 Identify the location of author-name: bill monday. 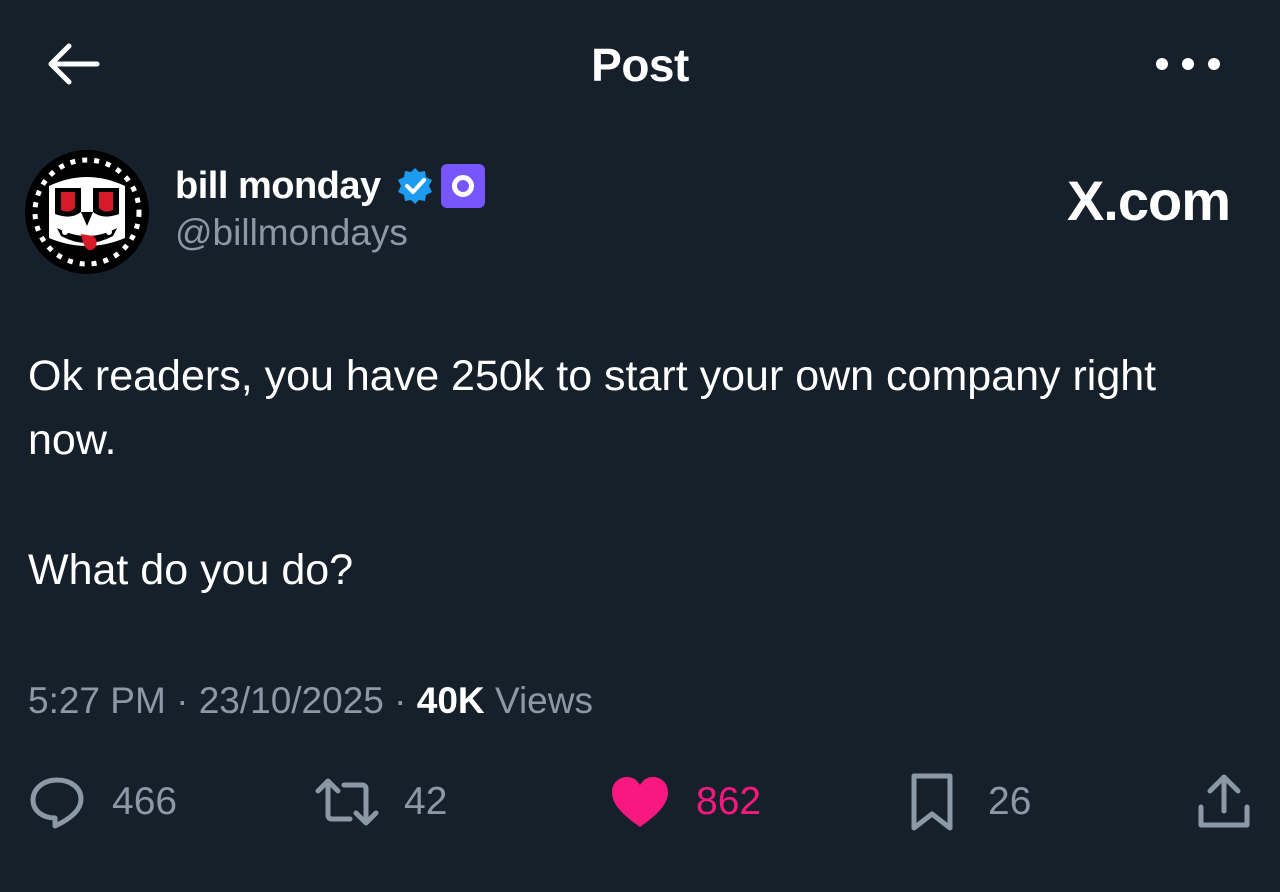
(278, 186).